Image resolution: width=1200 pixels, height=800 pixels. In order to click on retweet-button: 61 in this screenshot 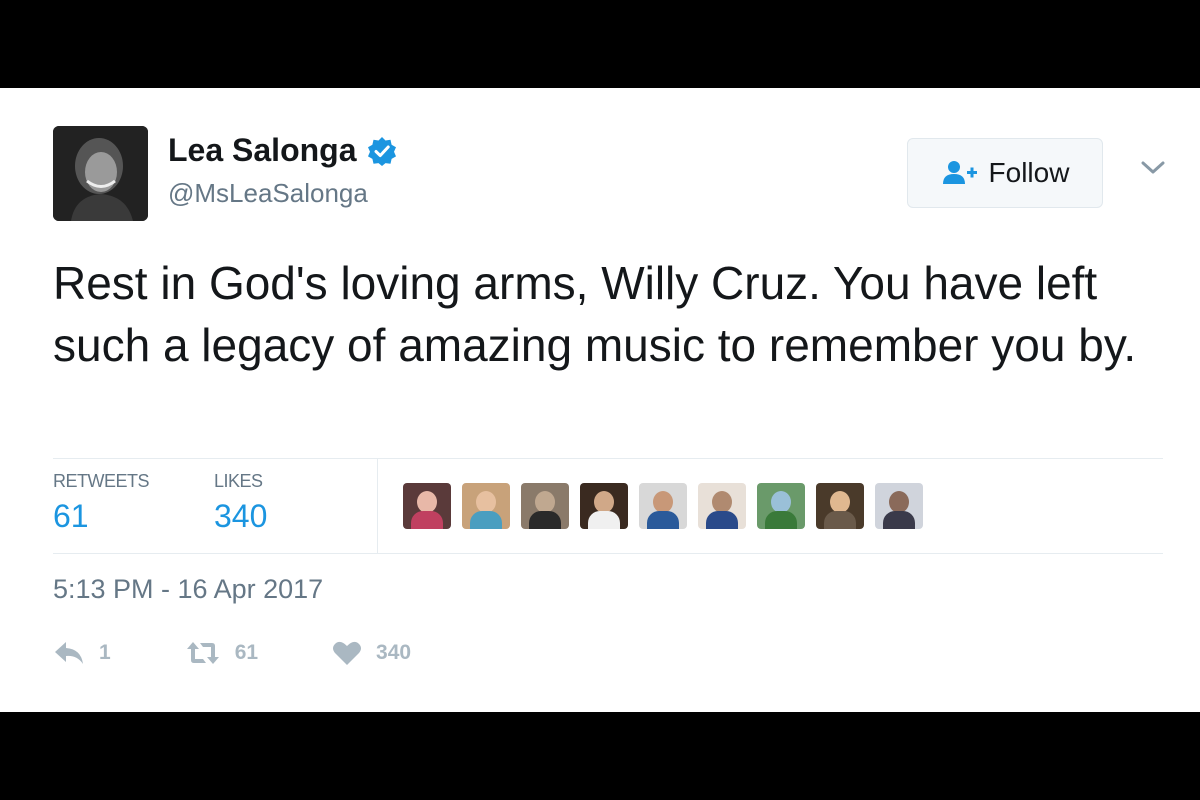, I will do `click(221, 653)`.